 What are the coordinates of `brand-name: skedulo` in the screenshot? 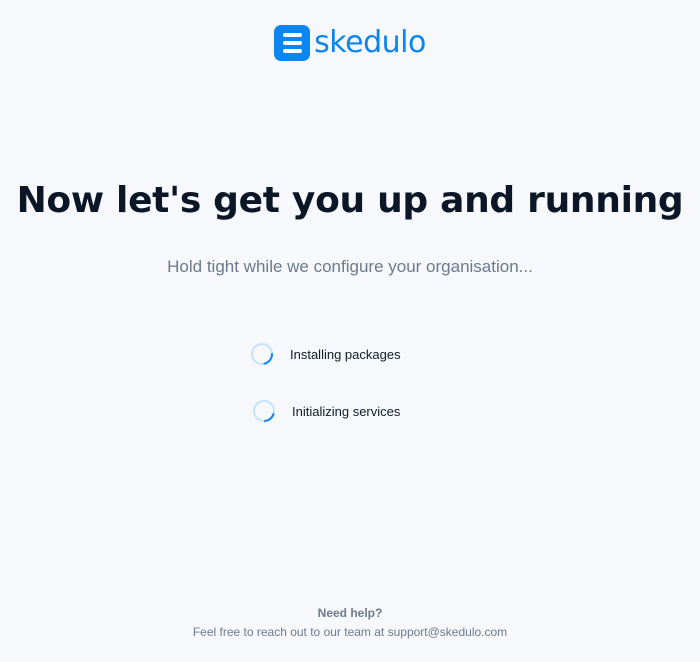 It's located at (370, 42).